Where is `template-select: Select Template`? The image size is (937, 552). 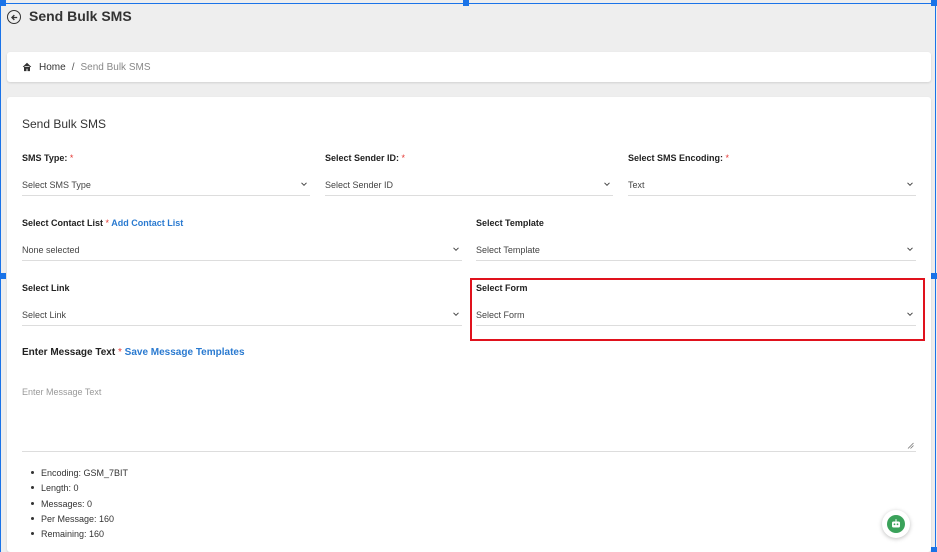
template-select: Select Template is located at coordinates (696, 250).